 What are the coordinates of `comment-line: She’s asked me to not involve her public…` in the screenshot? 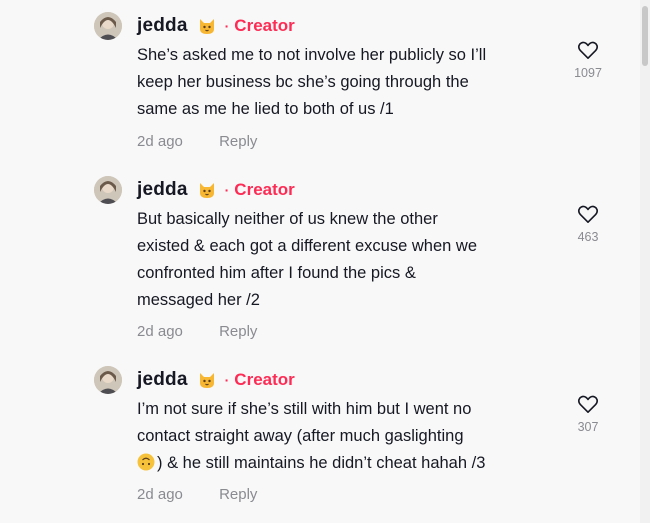 It's located at (312, 55).